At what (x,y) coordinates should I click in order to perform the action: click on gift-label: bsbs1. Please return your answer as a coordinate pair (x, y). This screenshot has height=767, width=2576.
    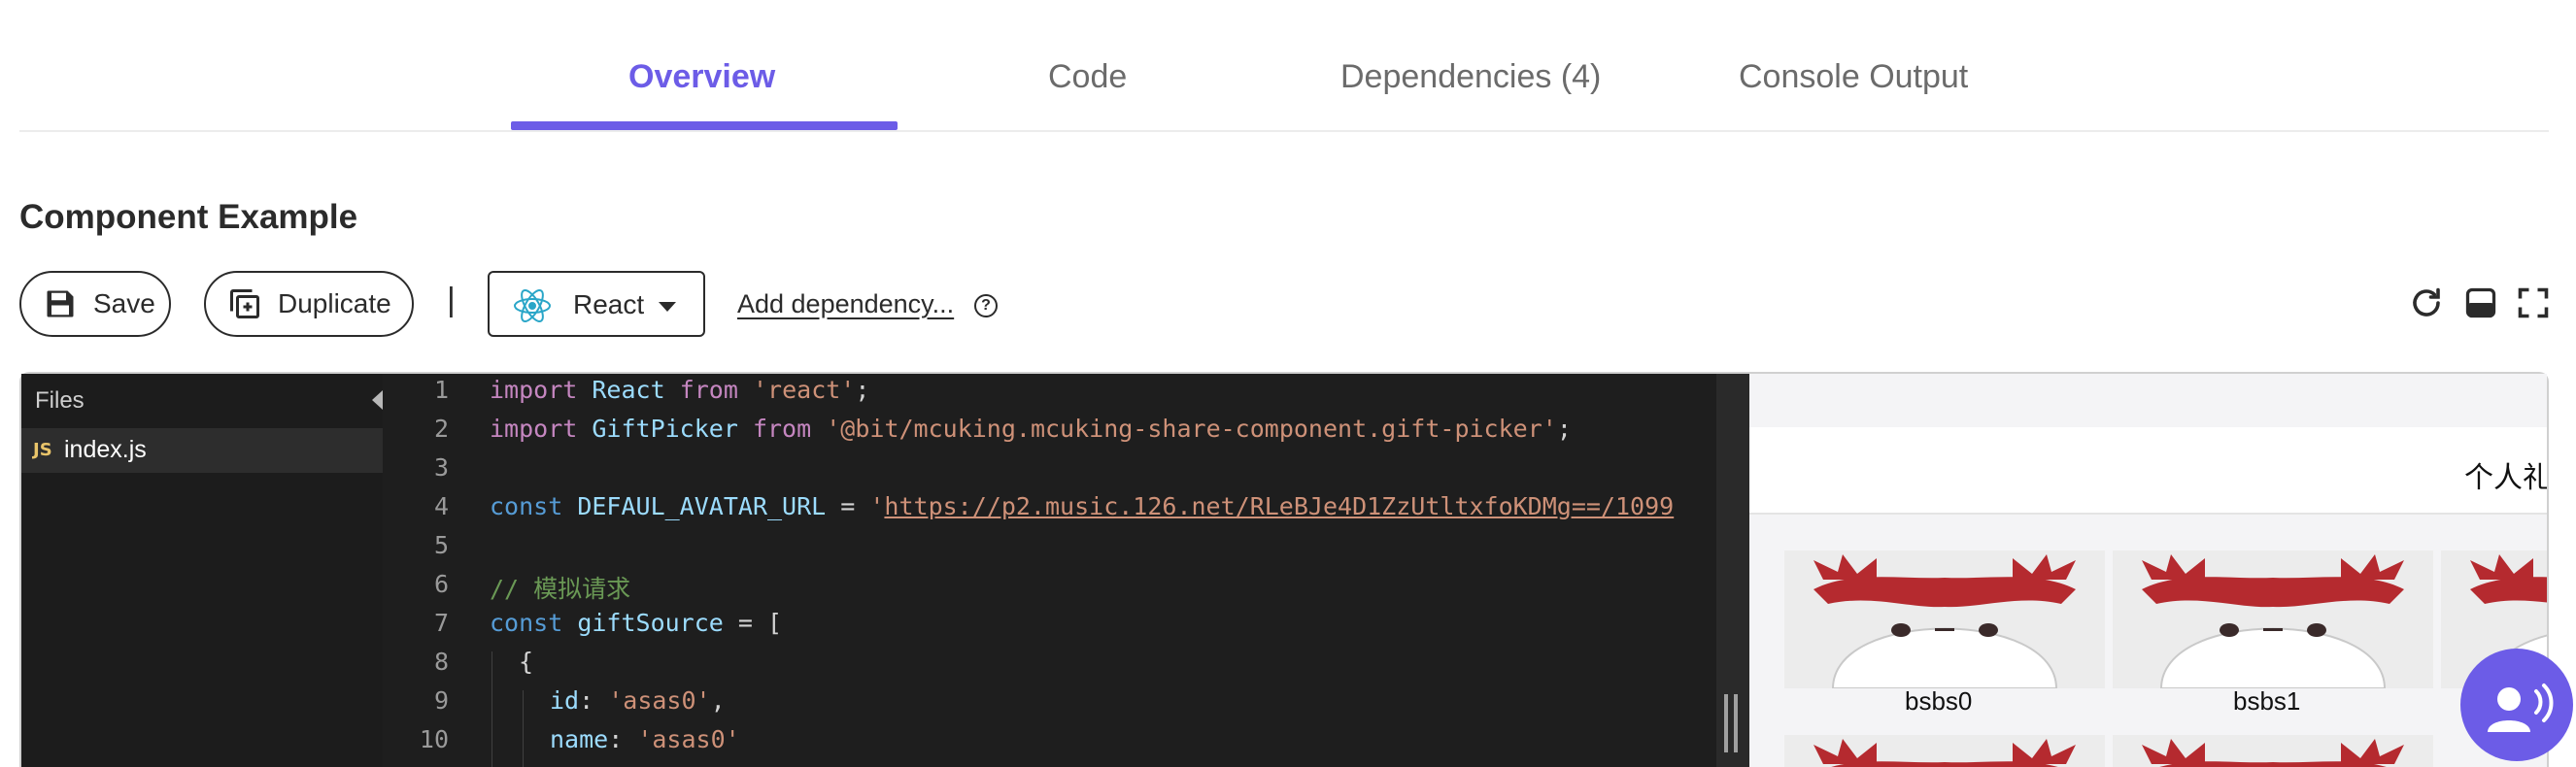
    Looking at the image, I should click on (2267, 701).